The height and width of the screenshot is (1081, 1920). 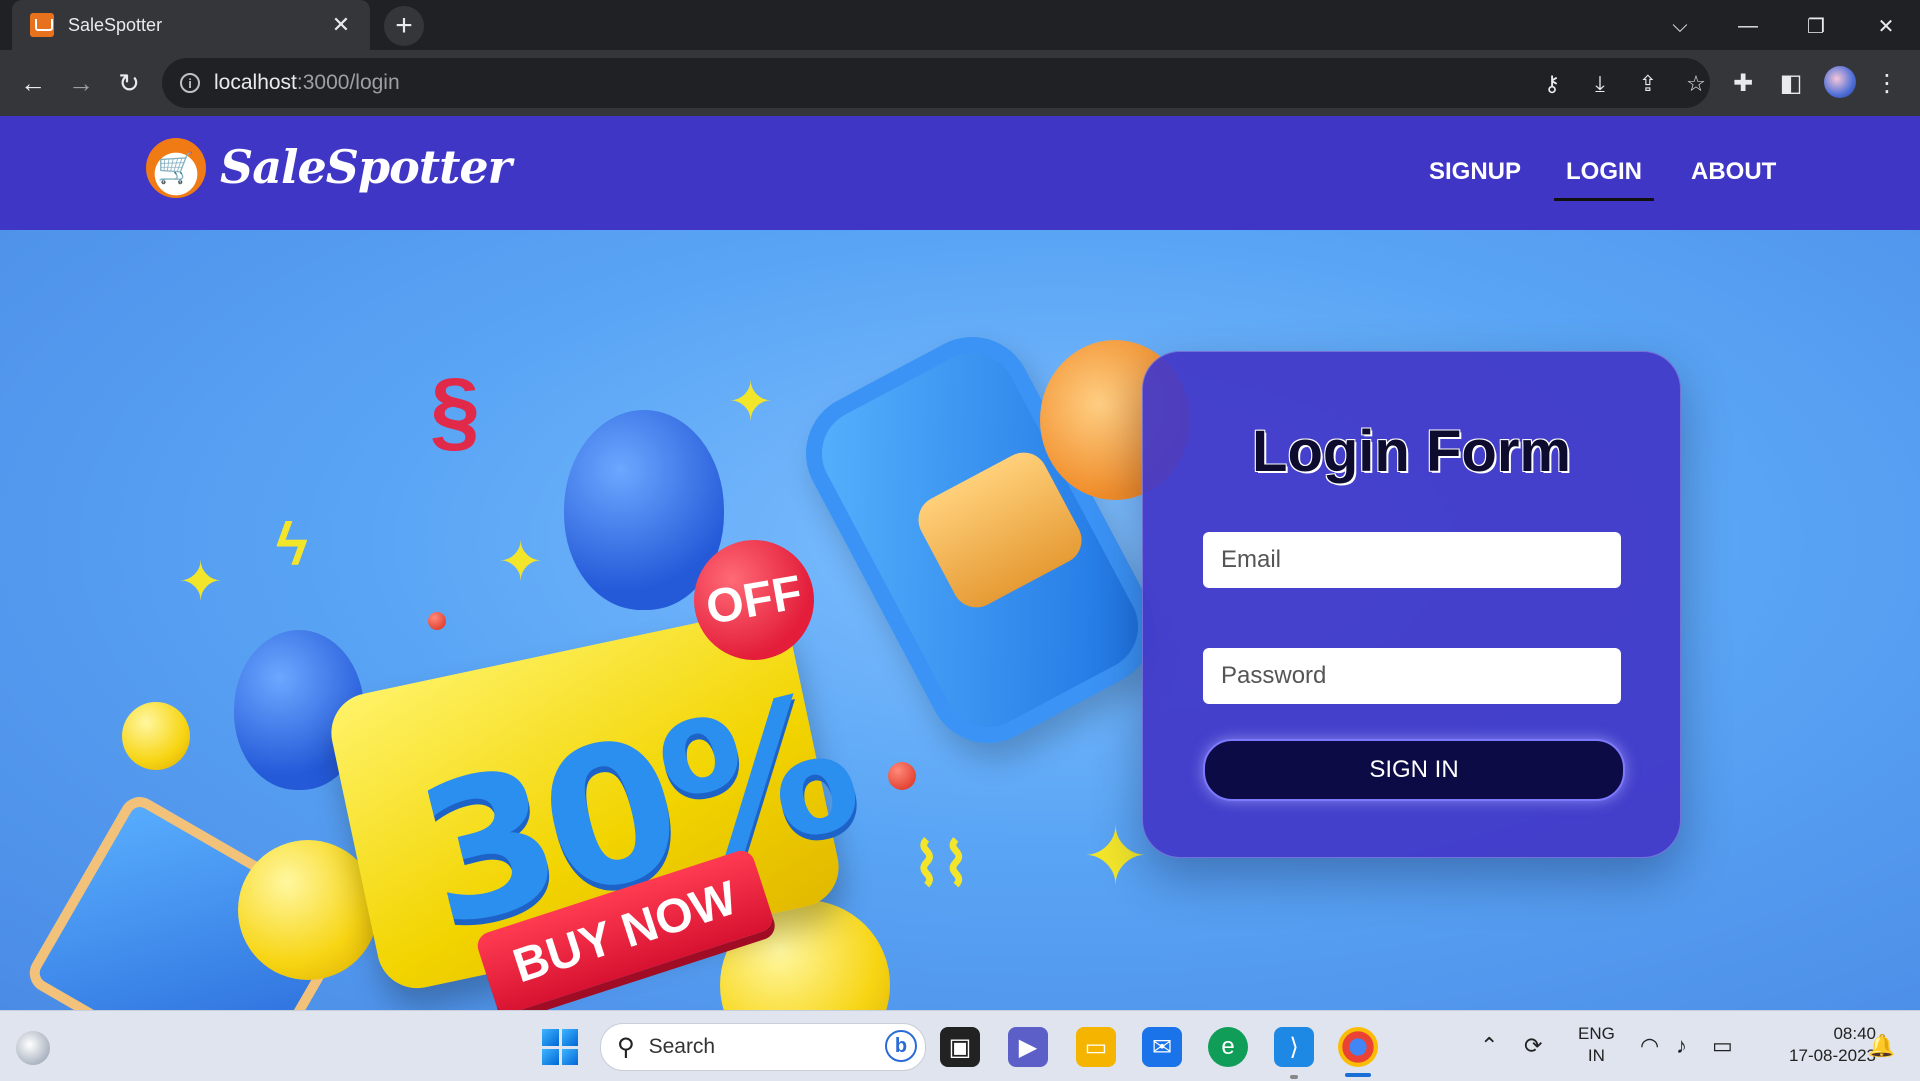 I want to click on weather-widget-icon, so click(x=33, y=1048).